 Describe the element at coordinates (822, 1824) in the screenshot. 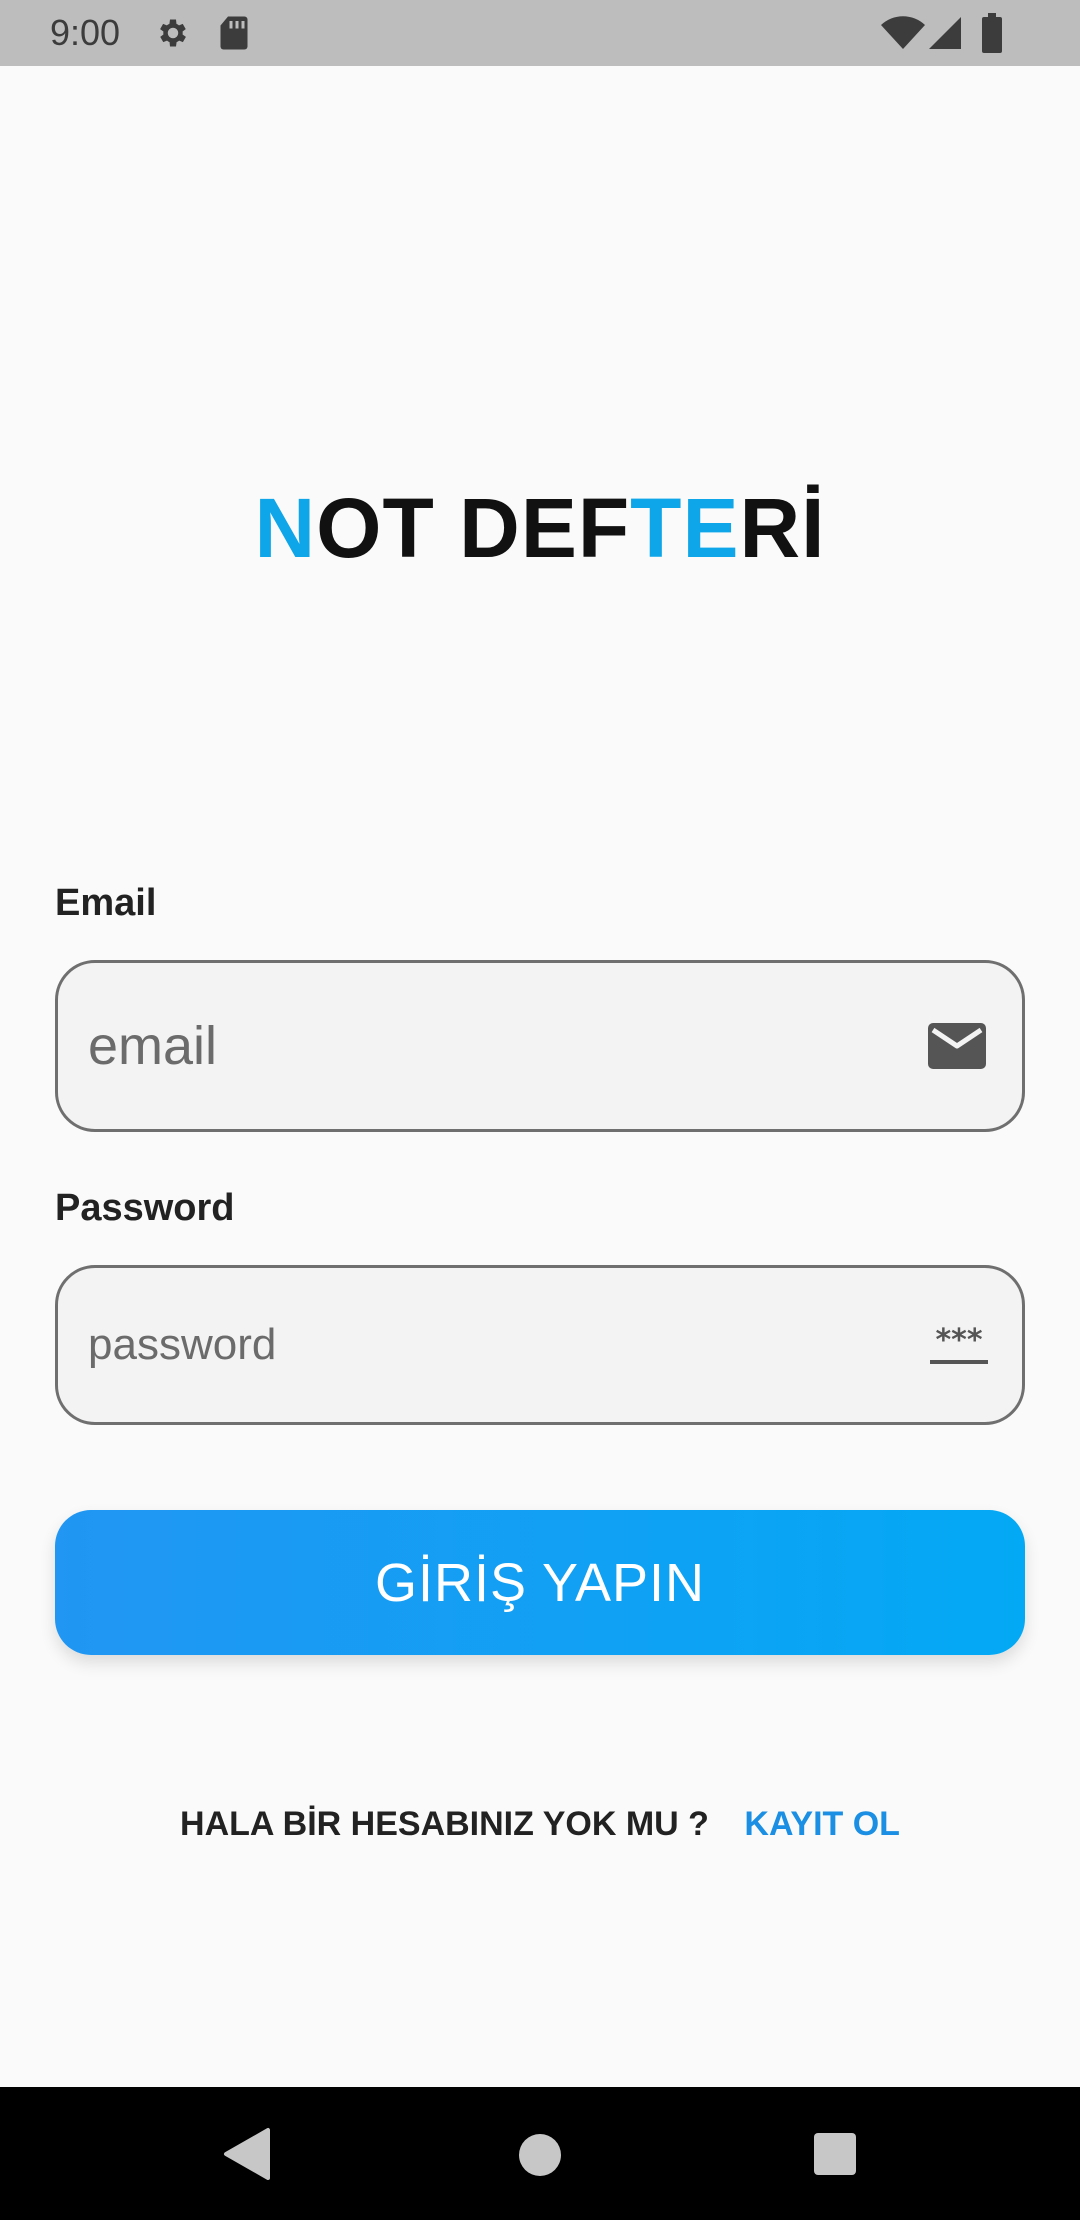

I see `signup-link: KAYIT OL` at that location.